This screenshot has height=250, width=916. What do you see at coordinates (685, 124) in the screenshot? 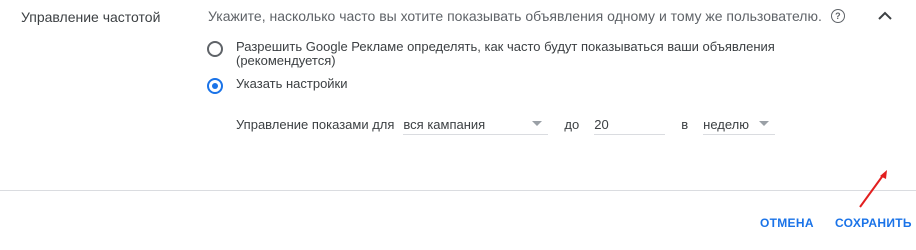
I see `per-label: в` at bounding box center [685, 124].